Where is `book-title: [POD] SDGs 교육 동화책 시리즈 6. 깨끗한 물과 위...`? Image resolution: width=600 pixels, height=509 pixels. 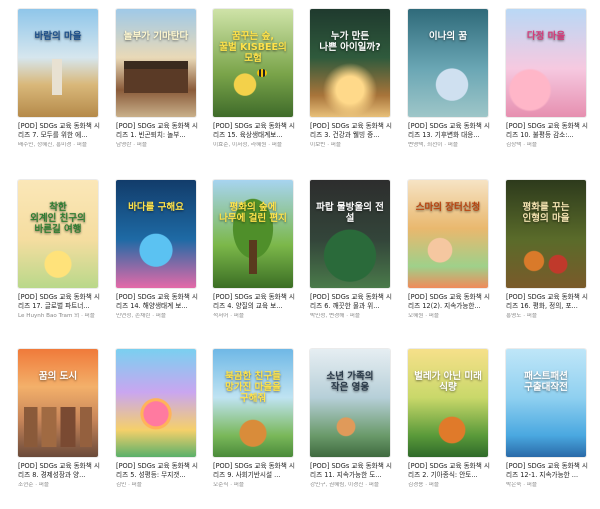 book-title: [POD] SDGs 교육 동화책 시리즈 6. 깨끗한 물과 위... is located at coordinates (351, 302).